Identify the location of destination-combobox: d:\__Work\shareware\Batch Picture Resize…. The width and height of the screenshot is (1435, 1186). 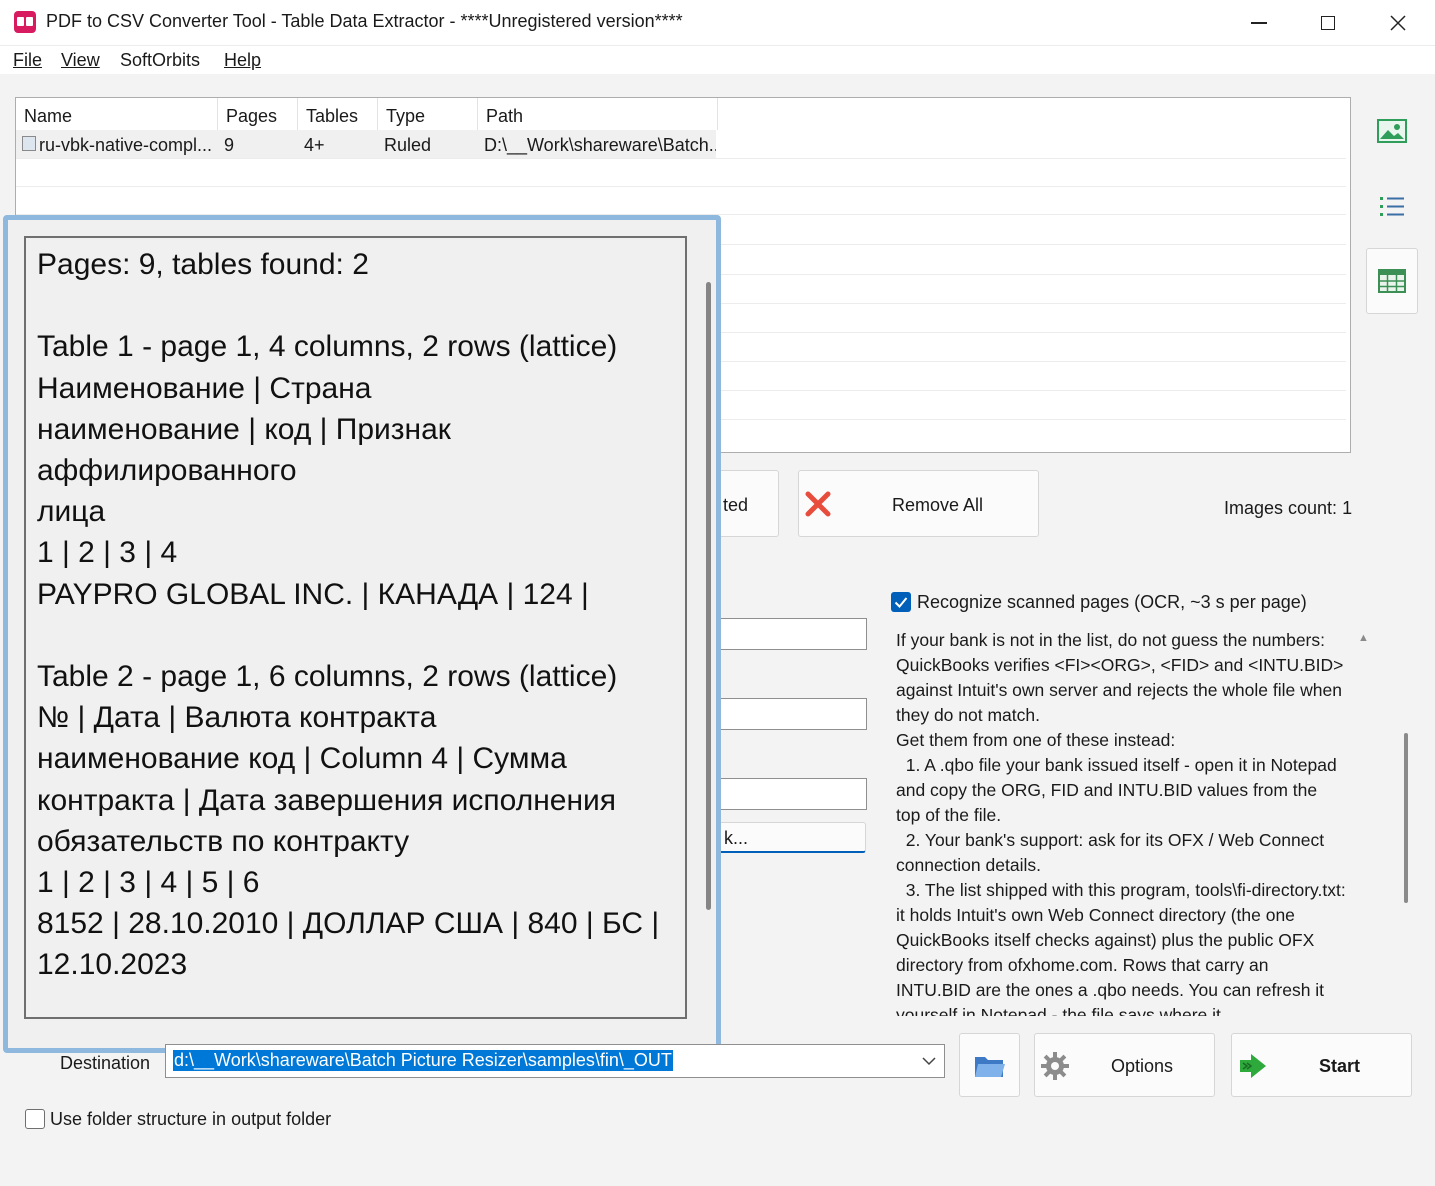
(555, 1061).